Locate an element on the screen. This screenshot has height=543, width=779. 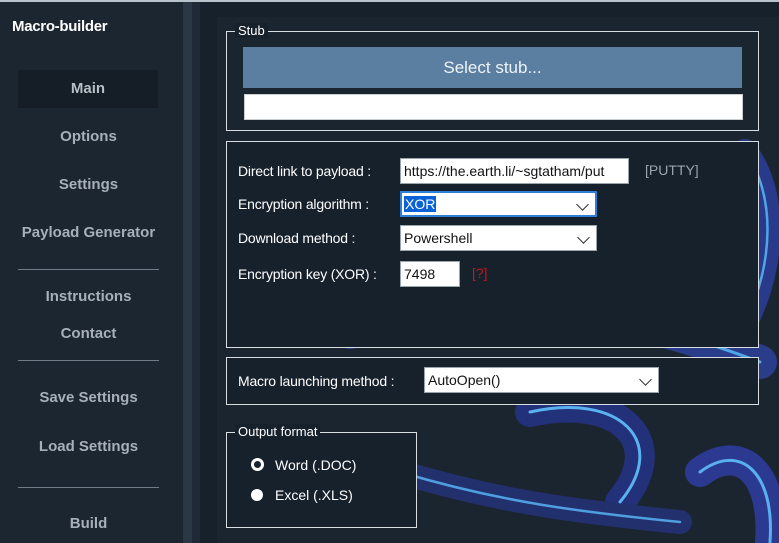
encryption-algorithm-select: XOR is located at coordinates (498, 204).